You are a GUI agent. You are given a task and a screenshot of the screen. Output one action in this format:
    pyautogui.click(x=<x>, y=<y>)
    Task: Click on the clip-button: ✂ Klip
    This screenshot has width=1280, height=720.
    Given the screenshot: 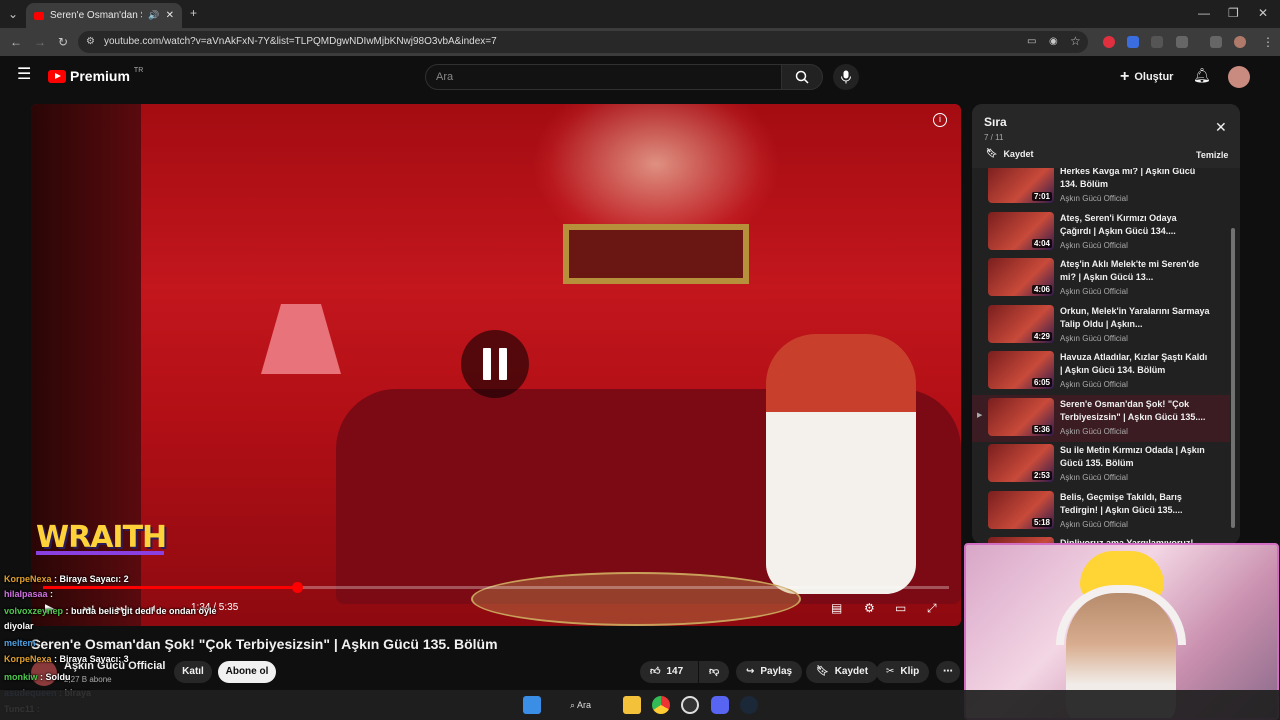 What is the action you would take?
    pyautogui.click(x=903, y=672)
    